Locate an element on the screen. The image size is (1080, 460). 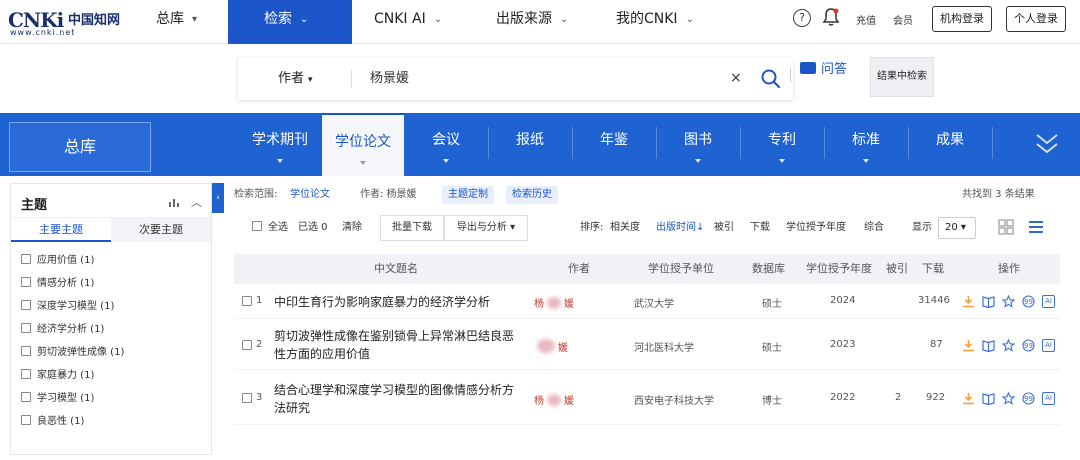
clear-icon: × is located at coordinates (736, 78).